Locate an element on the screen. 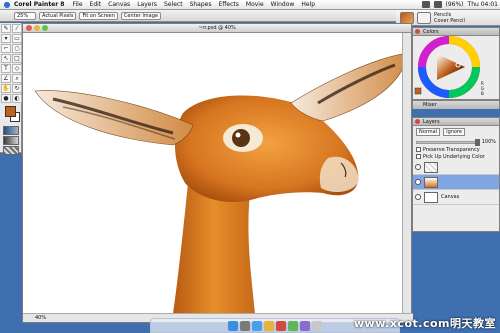 This screenshot has height=333, width=500. pick-up-color-checkbox is located at coordinates (418, 156).